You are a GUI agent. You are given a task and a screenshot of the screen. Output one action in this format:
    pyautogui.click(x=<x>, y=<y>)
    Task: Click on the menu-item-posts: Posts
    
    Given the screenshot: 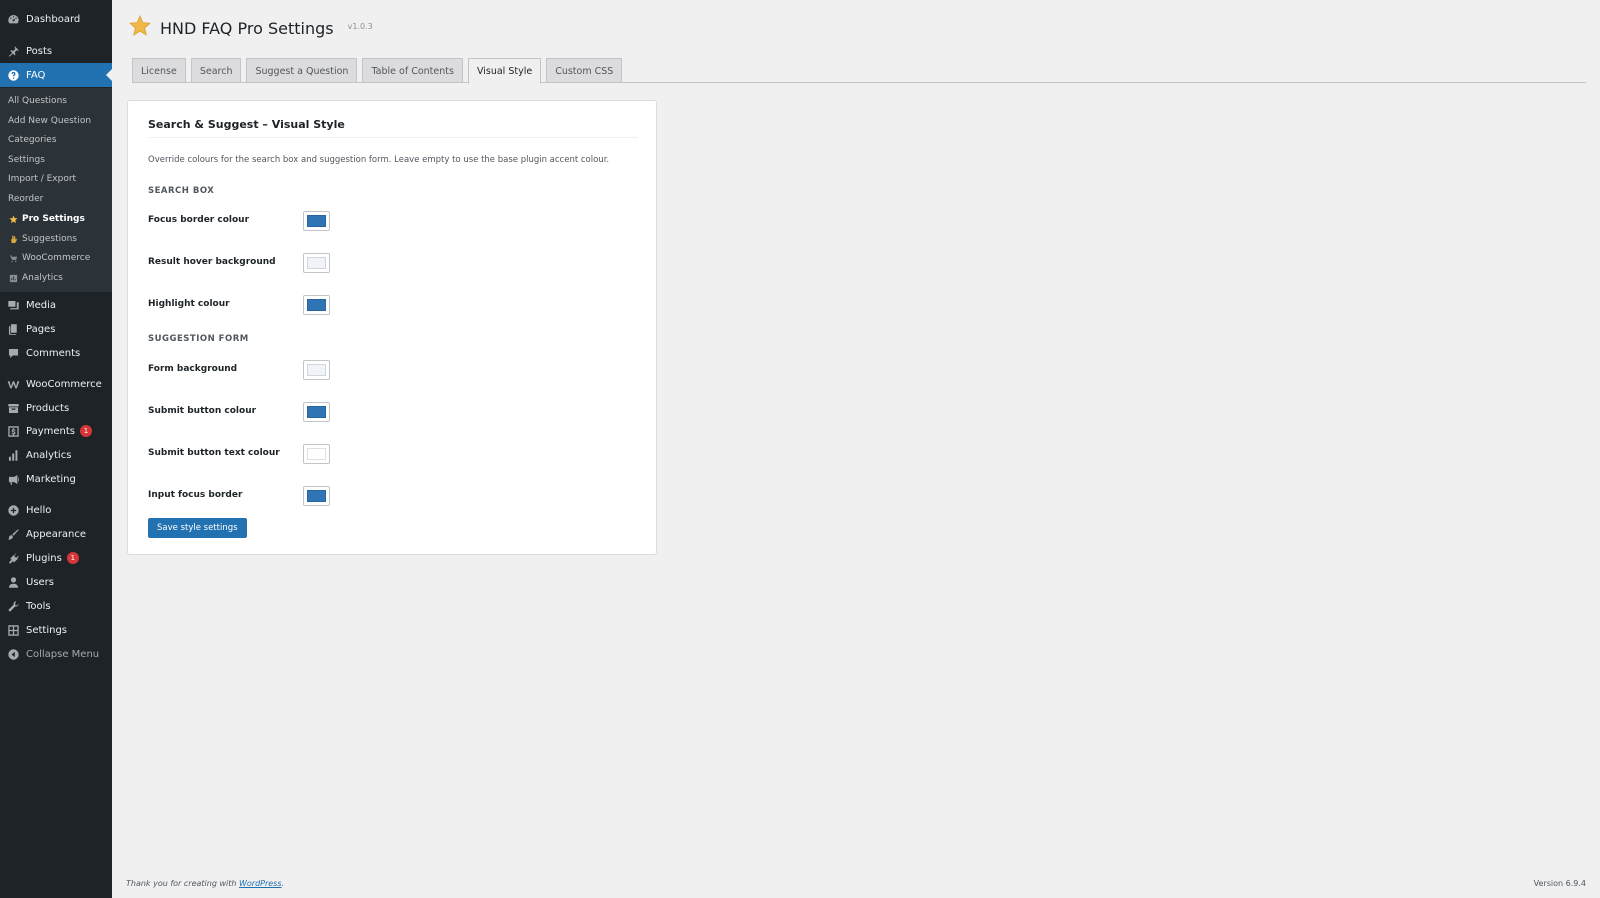 What is the action you would take?
    pyautogui.click(x=56, y=51)
    